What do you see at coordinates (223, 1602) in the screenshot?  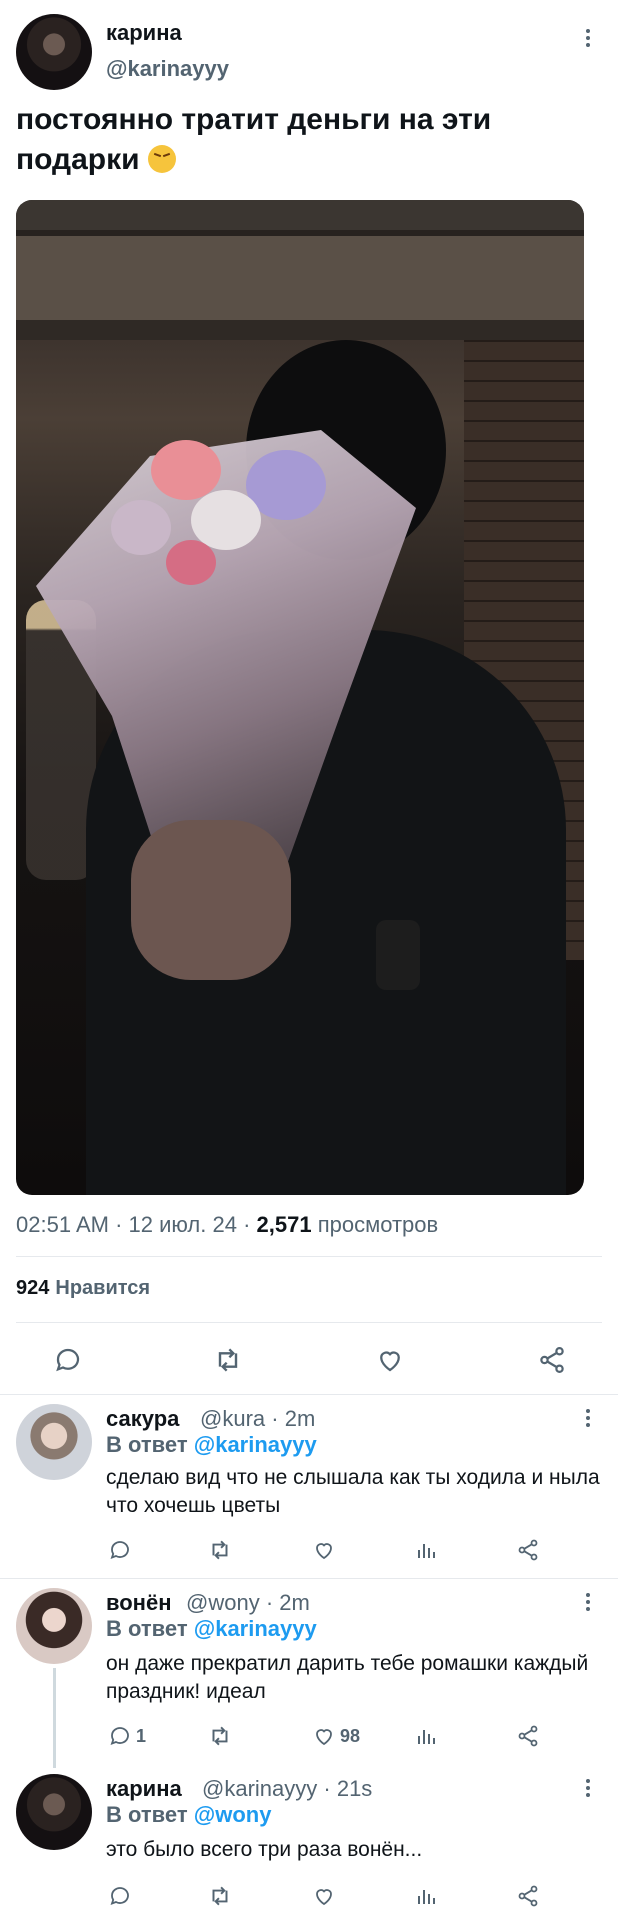 I see `reply-handle: @wony` at bounding box center [223, 1602].